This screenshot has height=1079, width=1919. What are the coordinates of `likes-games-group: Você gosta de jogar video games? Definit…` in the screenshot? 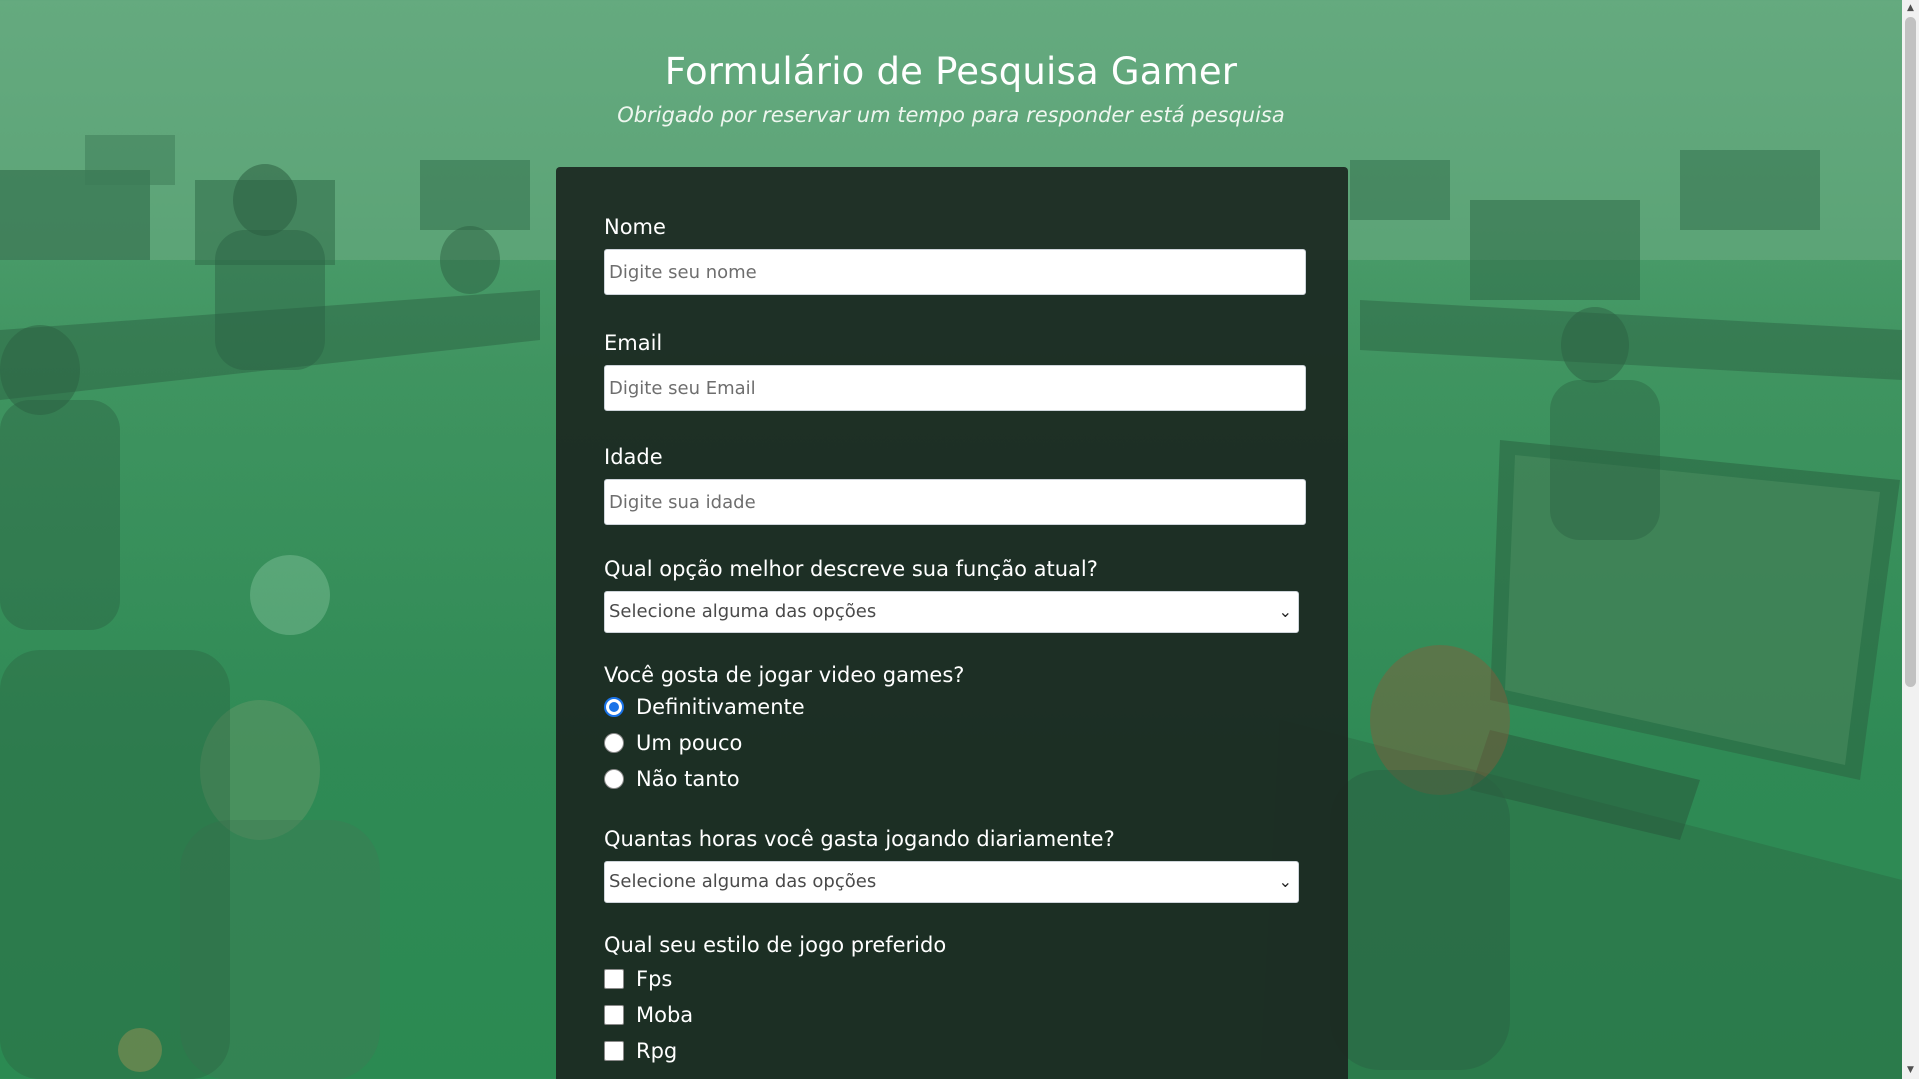 It's located at (955, 730).